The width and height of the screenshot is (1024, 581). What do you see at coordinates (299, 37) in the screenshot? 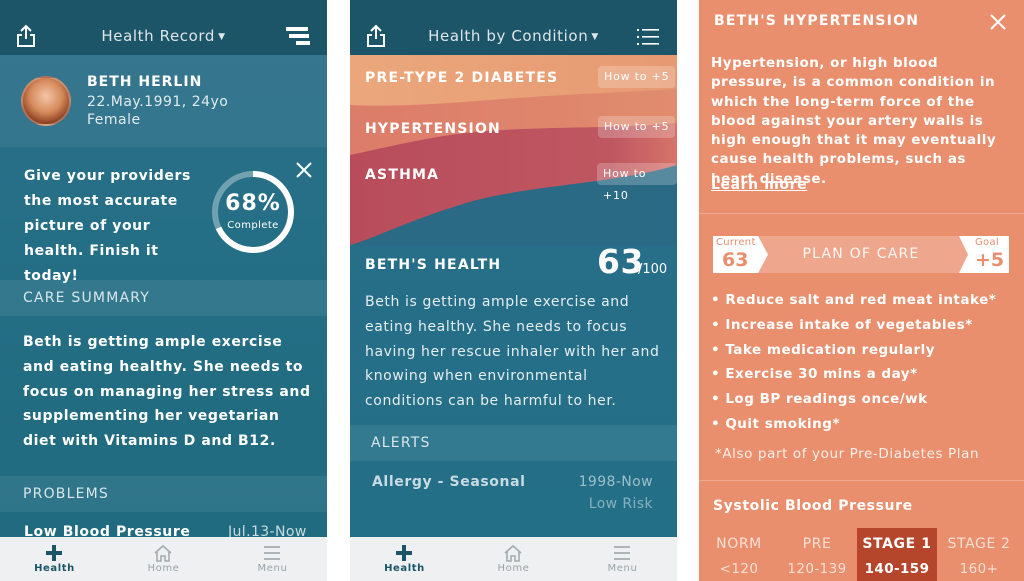
I see `filter-icon` at bounding box center [299, 37].